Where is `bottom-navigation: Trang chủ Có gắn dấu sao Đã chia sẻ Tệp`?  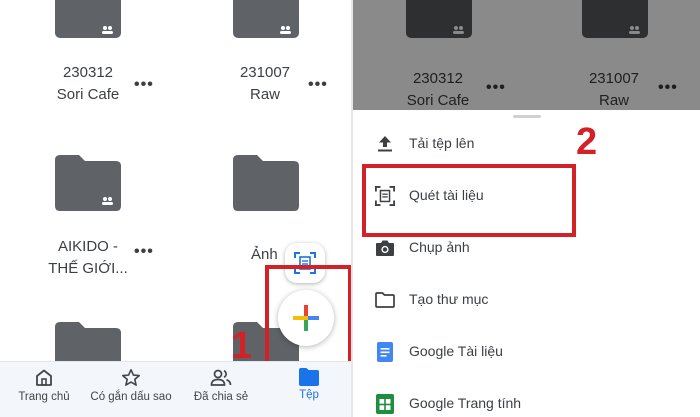 bottom-navigation: Trang chủ Có gắn dấu sao Đã chia sẻ Tệp is located at coordinates (175, 389).